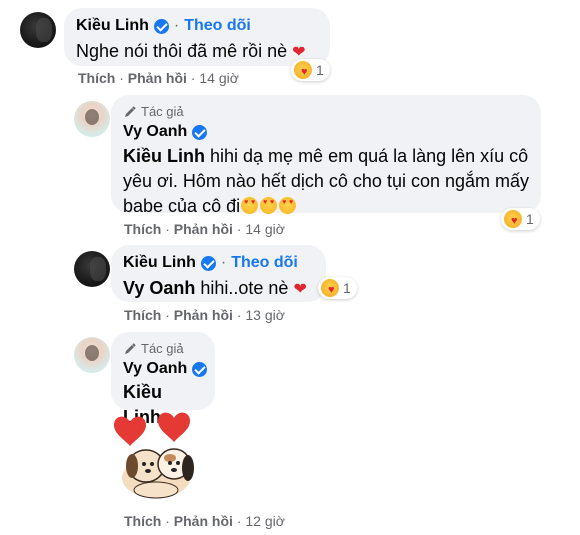  What do you see at coordinates (164, 156) in the screenshot?
I see `mention-link: Kiều Linh` at bounding box center [164, 156].